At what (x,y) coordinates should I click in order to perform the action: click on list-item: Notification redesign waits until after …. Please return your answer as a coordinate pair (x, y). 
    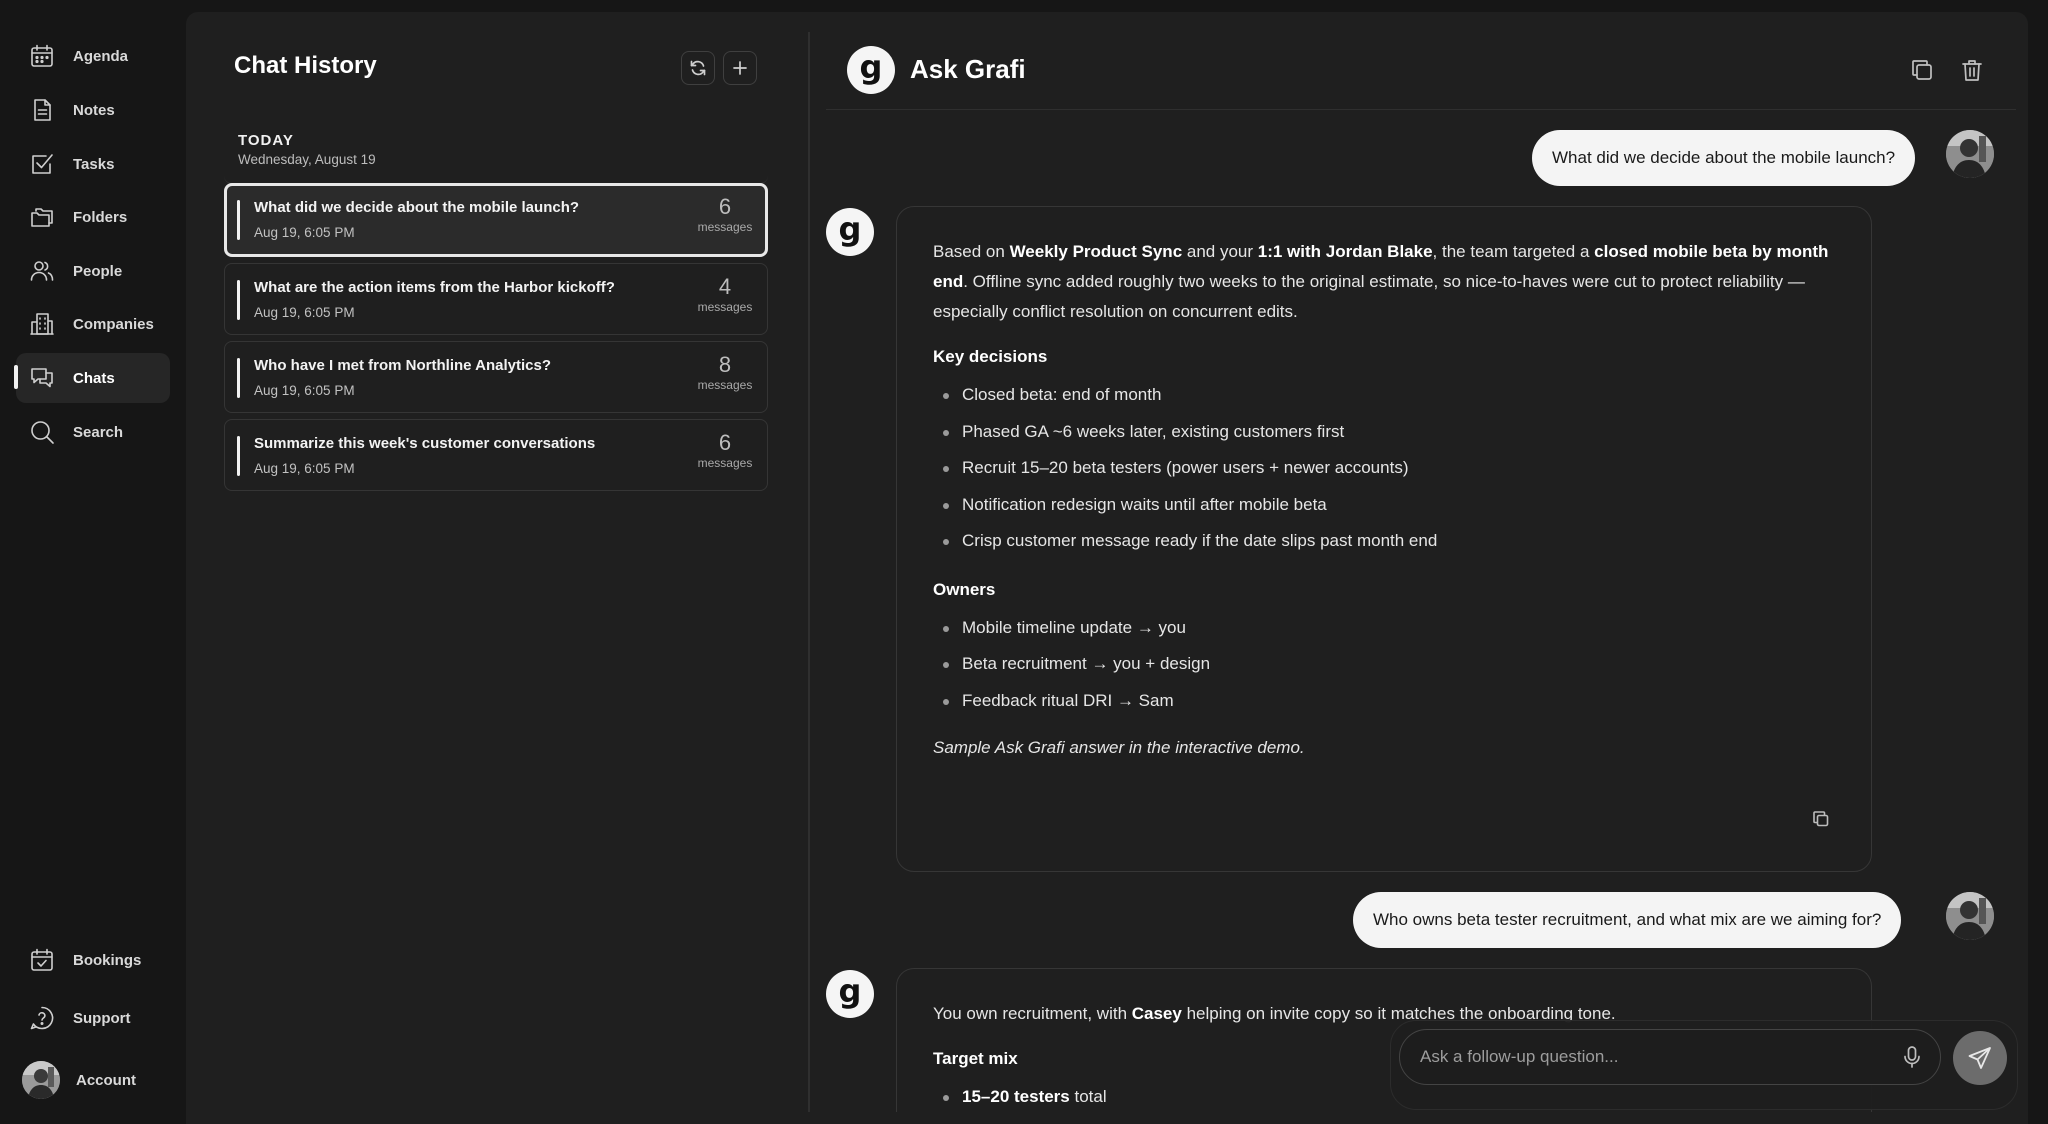
    Looking at the image, I should click on (1384, 505).